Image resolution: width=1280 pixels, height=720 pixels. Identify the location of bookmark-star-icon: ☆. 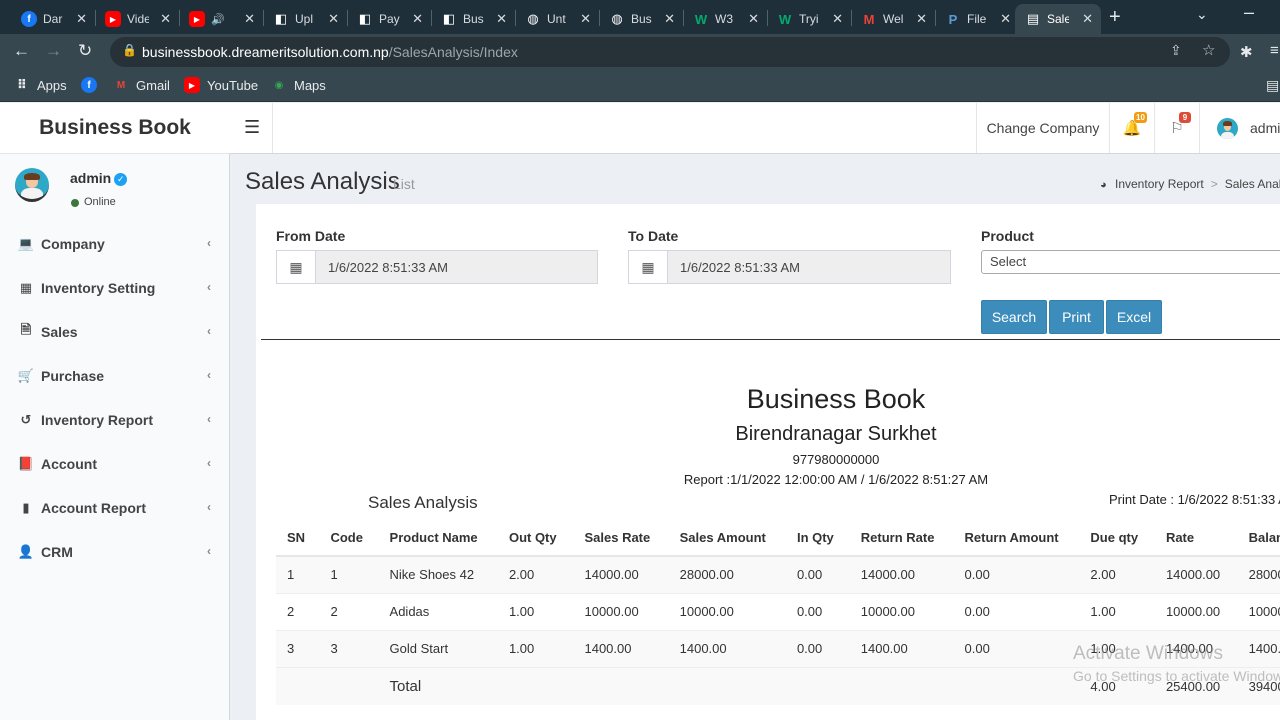
(1208, 50).